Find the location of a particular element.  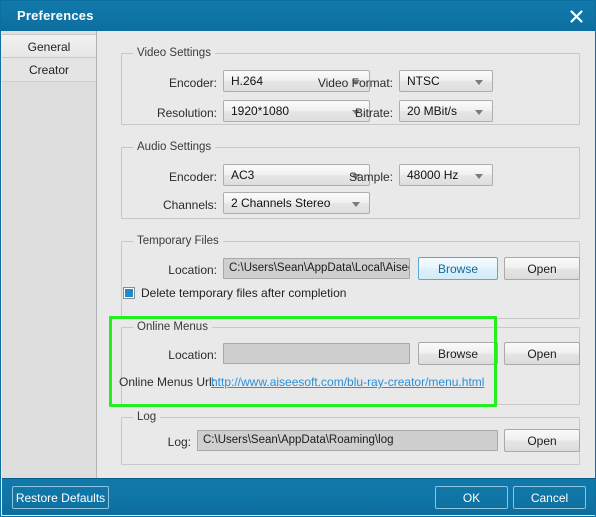

temp-location-label: Location: is located at coordinates (192, 270).